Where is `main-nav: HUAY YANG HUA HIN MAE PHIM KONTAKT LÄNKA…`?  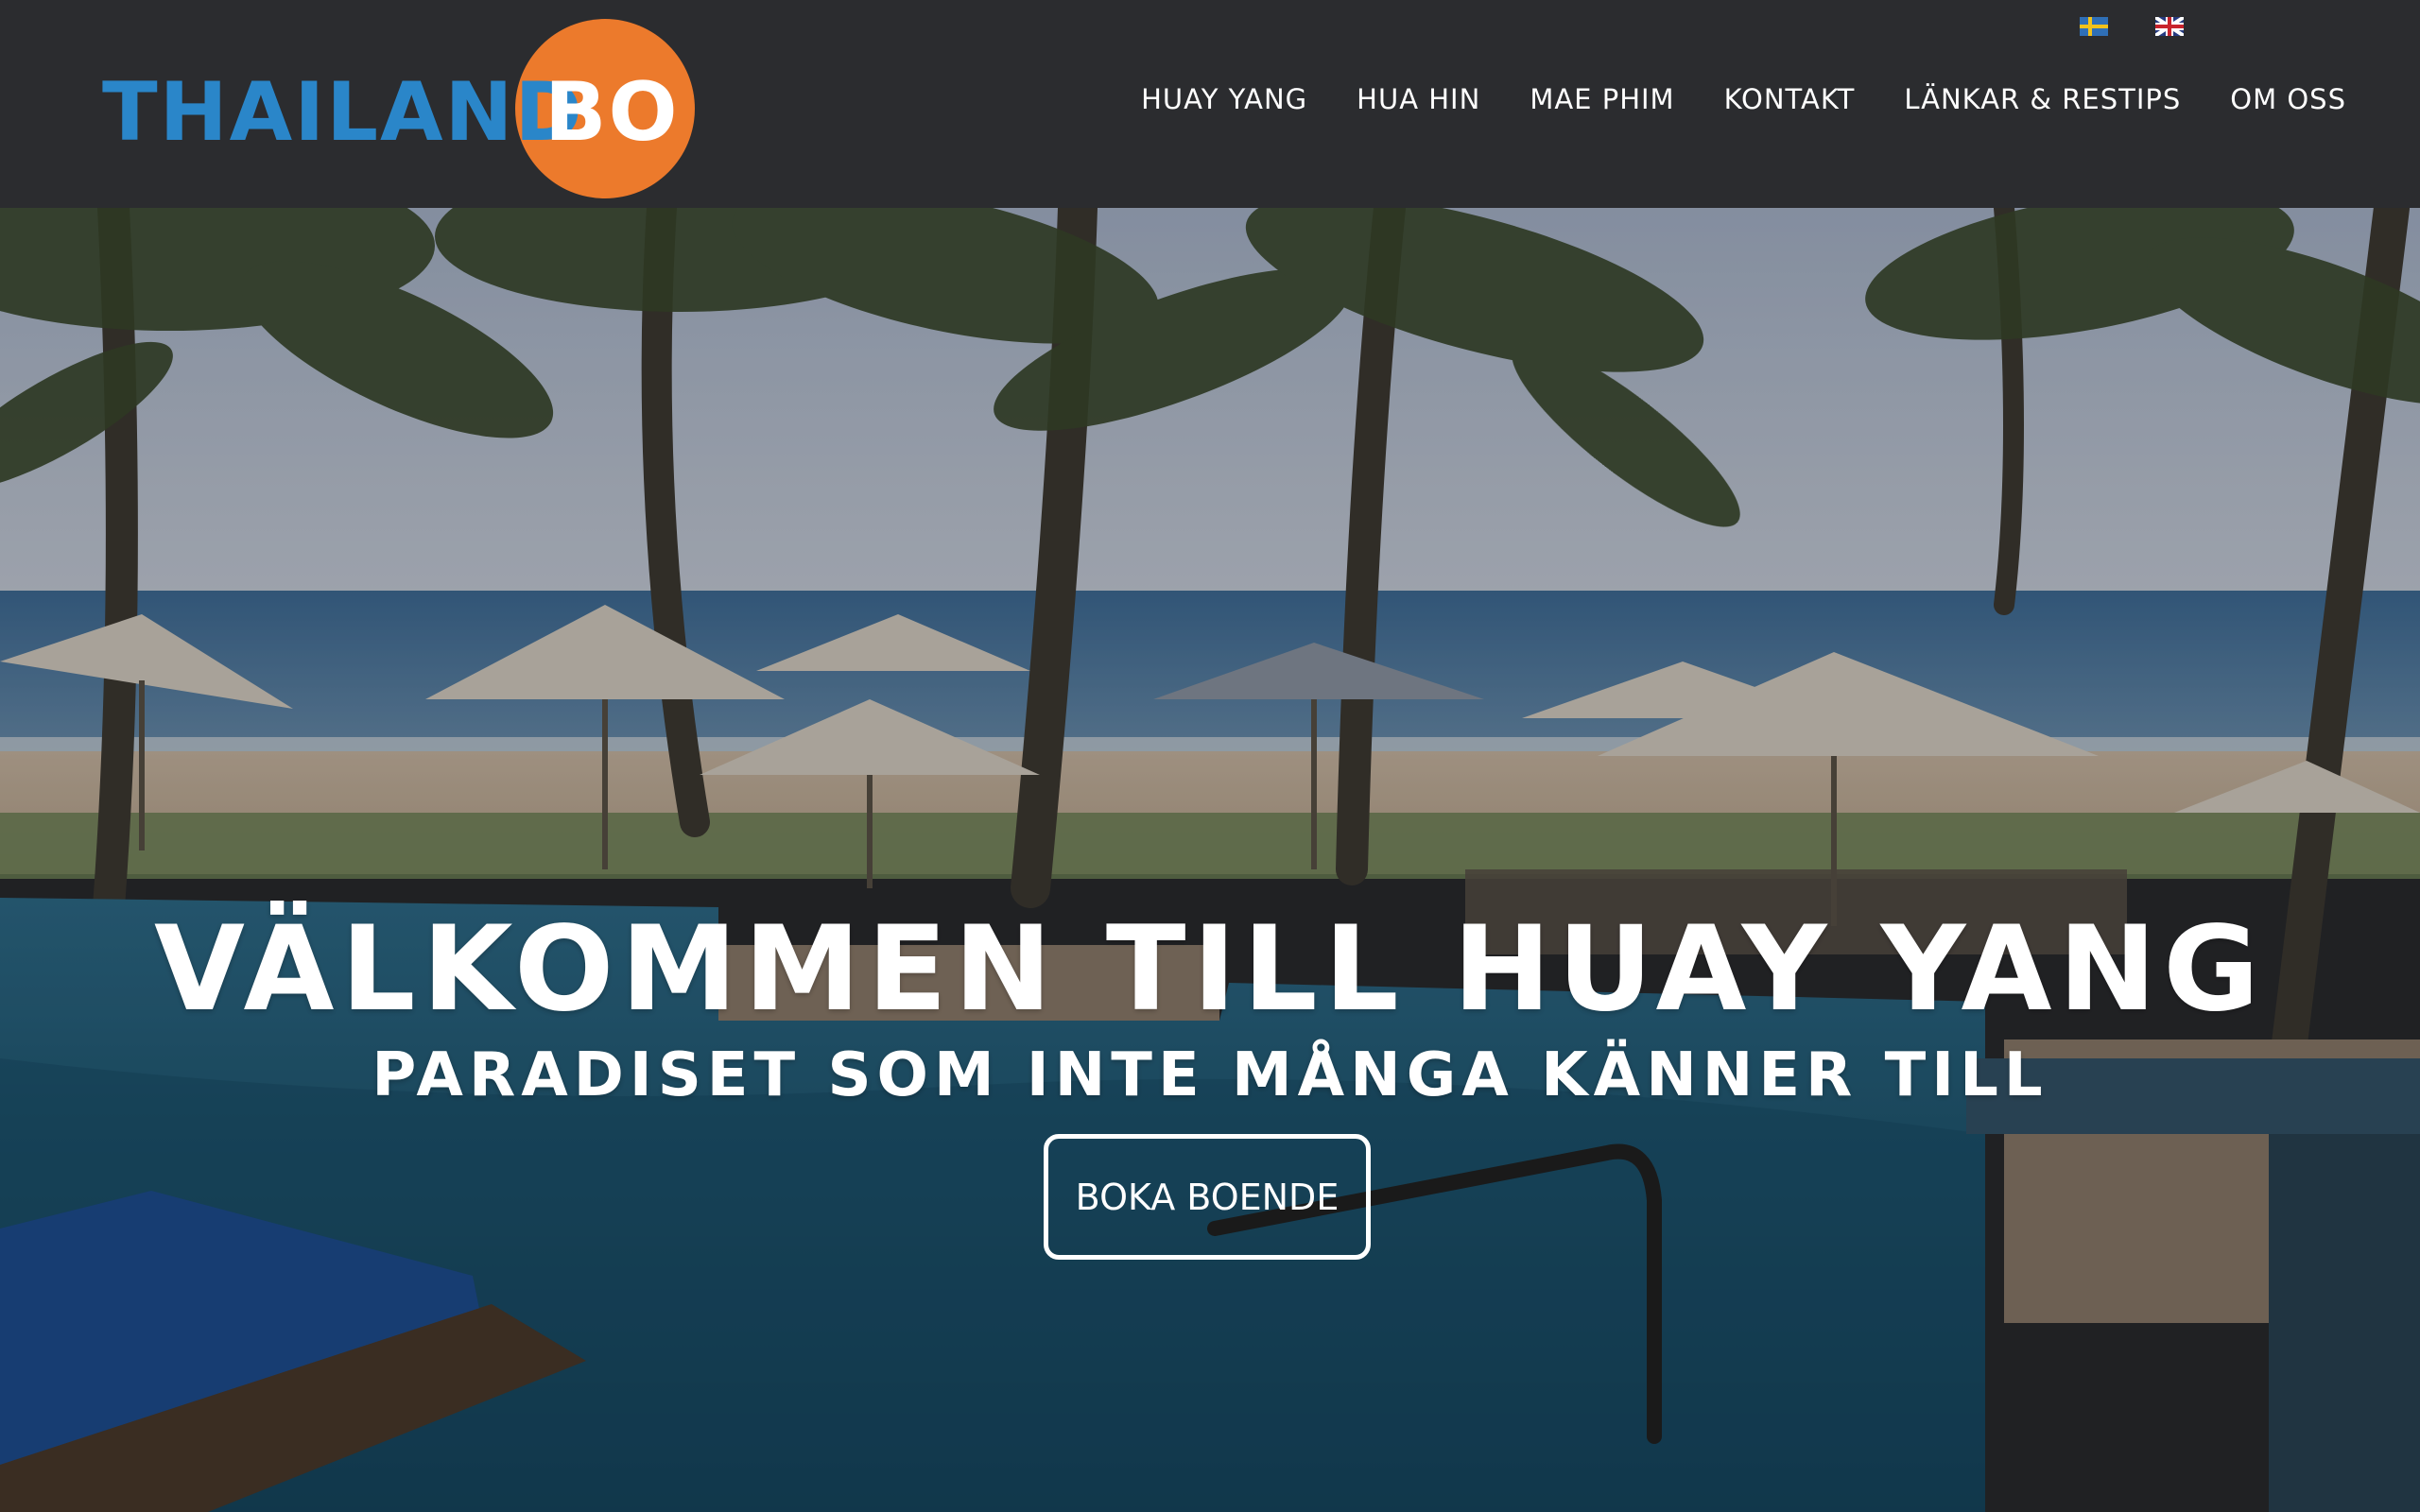
main-nav: HUAY YANG HUA HIN MAE PHIM KONTAKT LÄNKA… is located at coordinates (1744, 99).